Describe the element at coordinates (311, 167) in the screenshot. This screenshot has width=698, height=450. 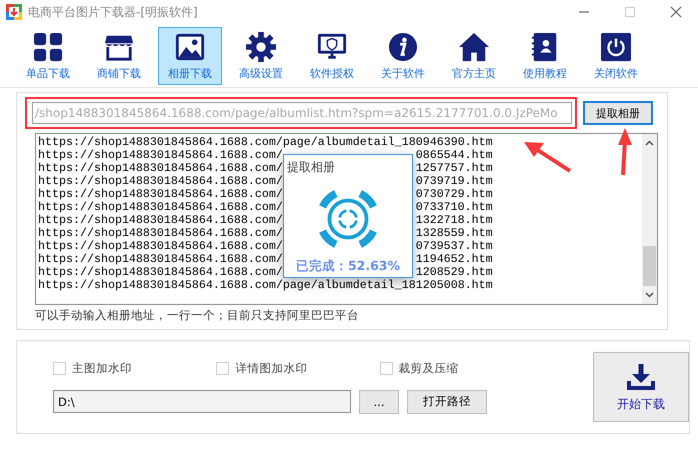
I see `dialog-title: 提取相册` at that location.